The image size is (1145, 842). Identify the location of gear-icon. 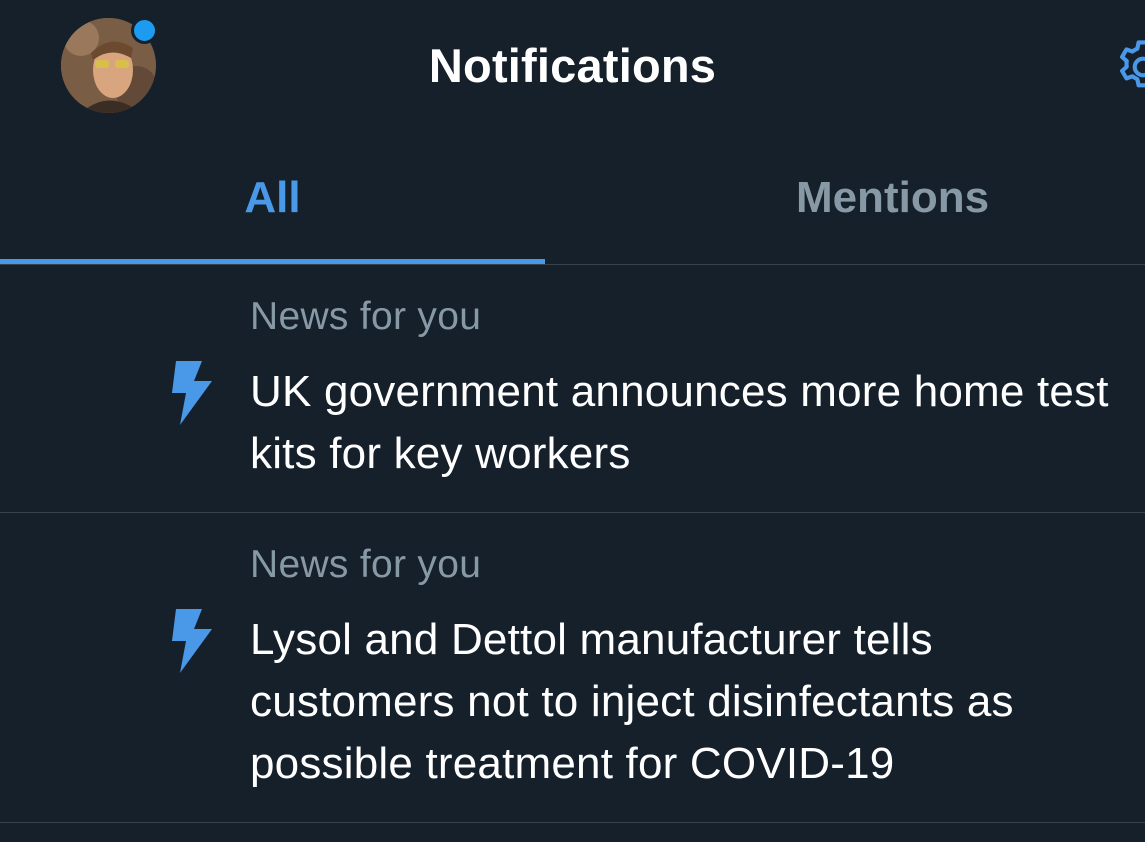
(1128, 67).